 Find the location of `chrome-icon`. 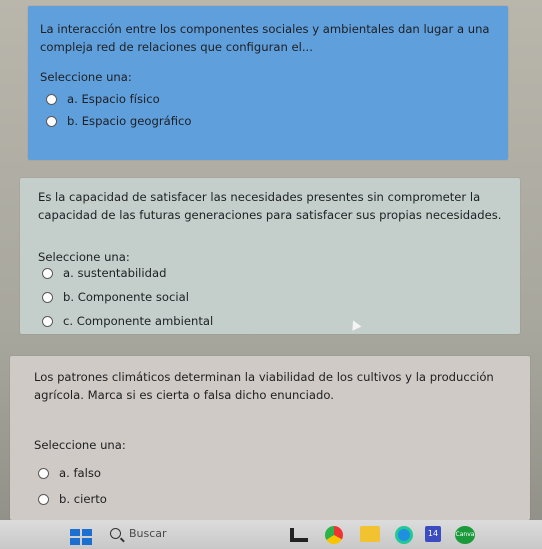

chrome-icon is located at coordinates (334, 535).